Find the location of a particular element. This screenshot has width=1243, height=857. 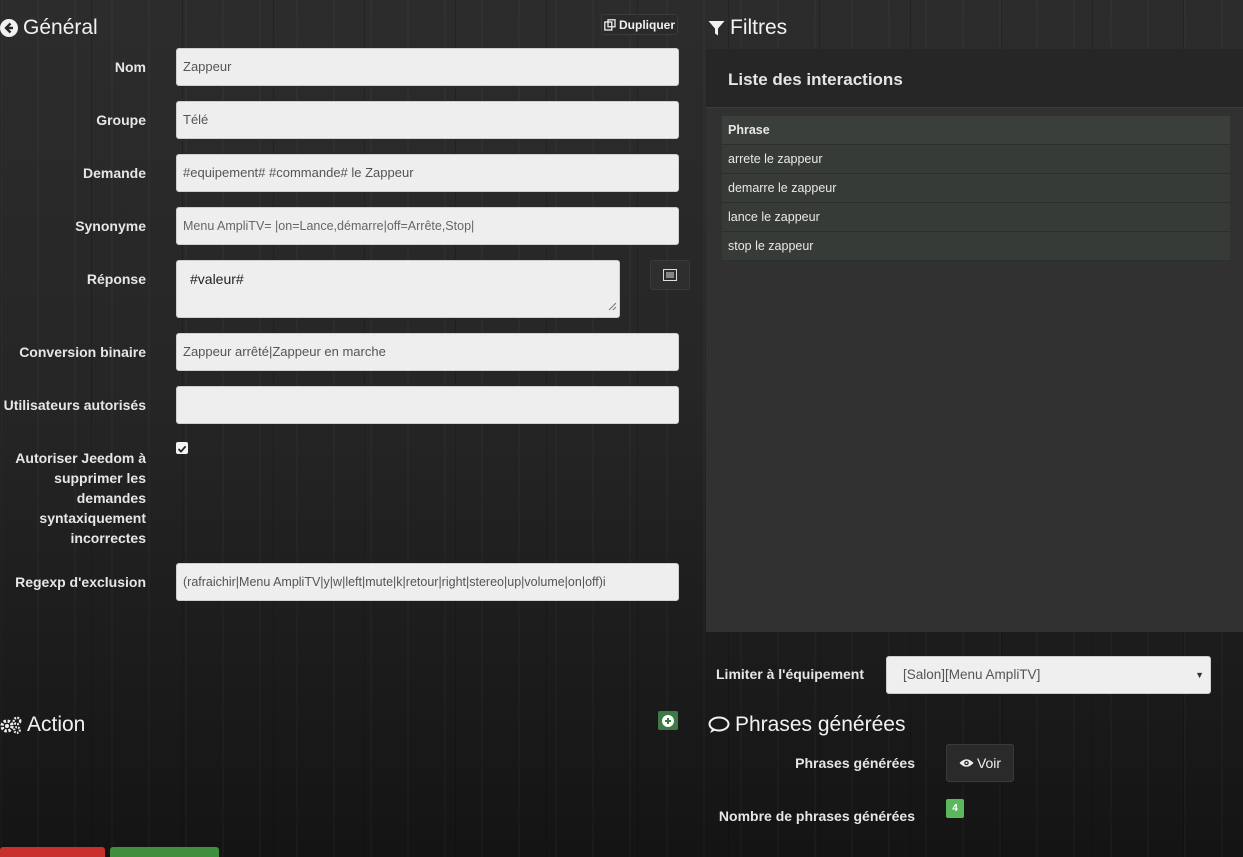

limit-selected-value: [Salon][Menu AmpliTV] is located at coordinates (972, 674).